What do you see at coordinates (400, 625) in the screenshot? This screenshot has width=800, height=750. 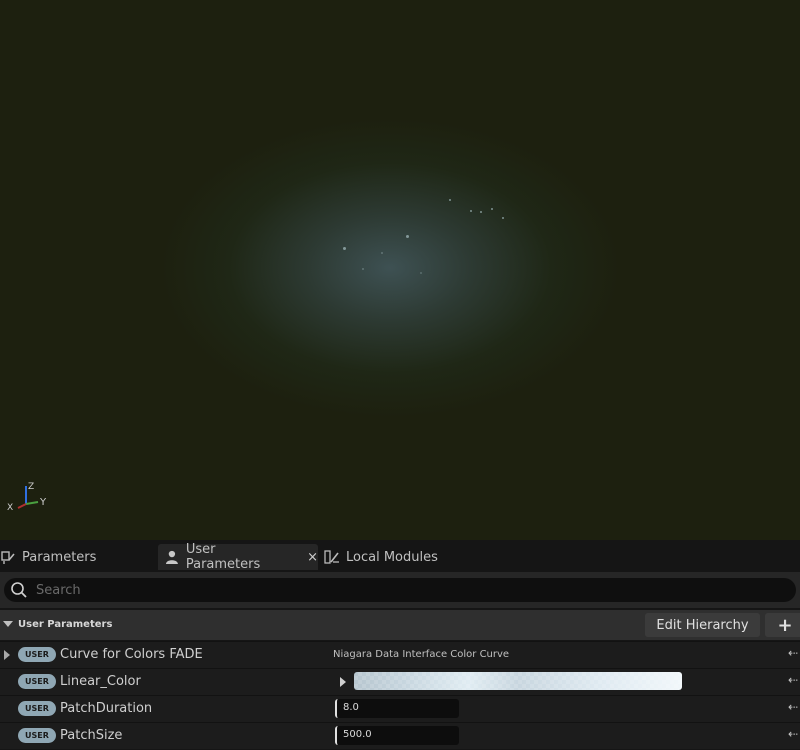 I see `user-parameters-section-header: User Parameters Edit Hierarchy +` at bounding box center [400, 625].